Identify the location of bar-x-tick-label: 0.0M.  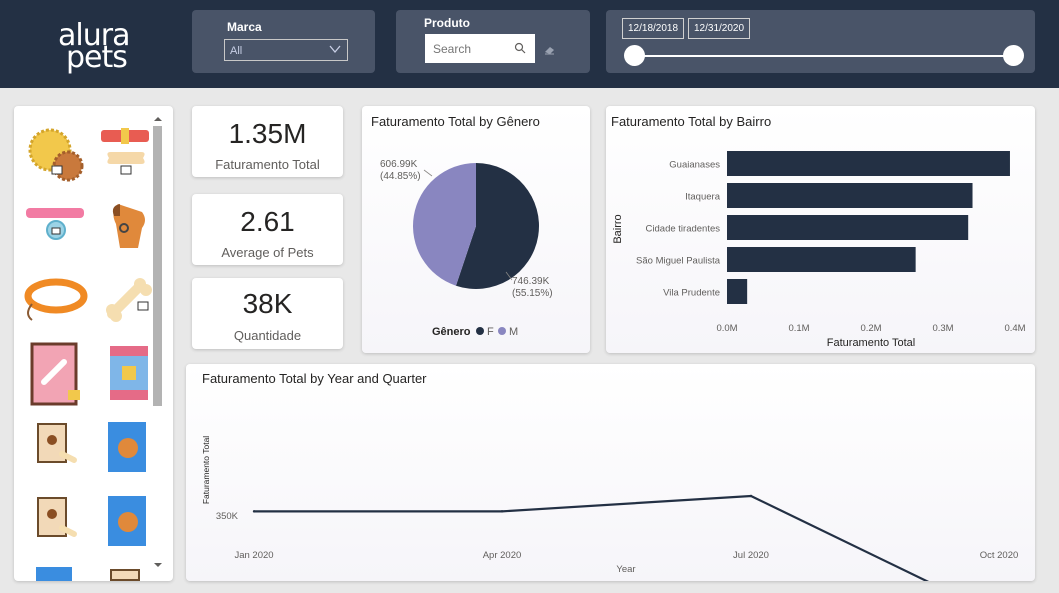
(726, 328).